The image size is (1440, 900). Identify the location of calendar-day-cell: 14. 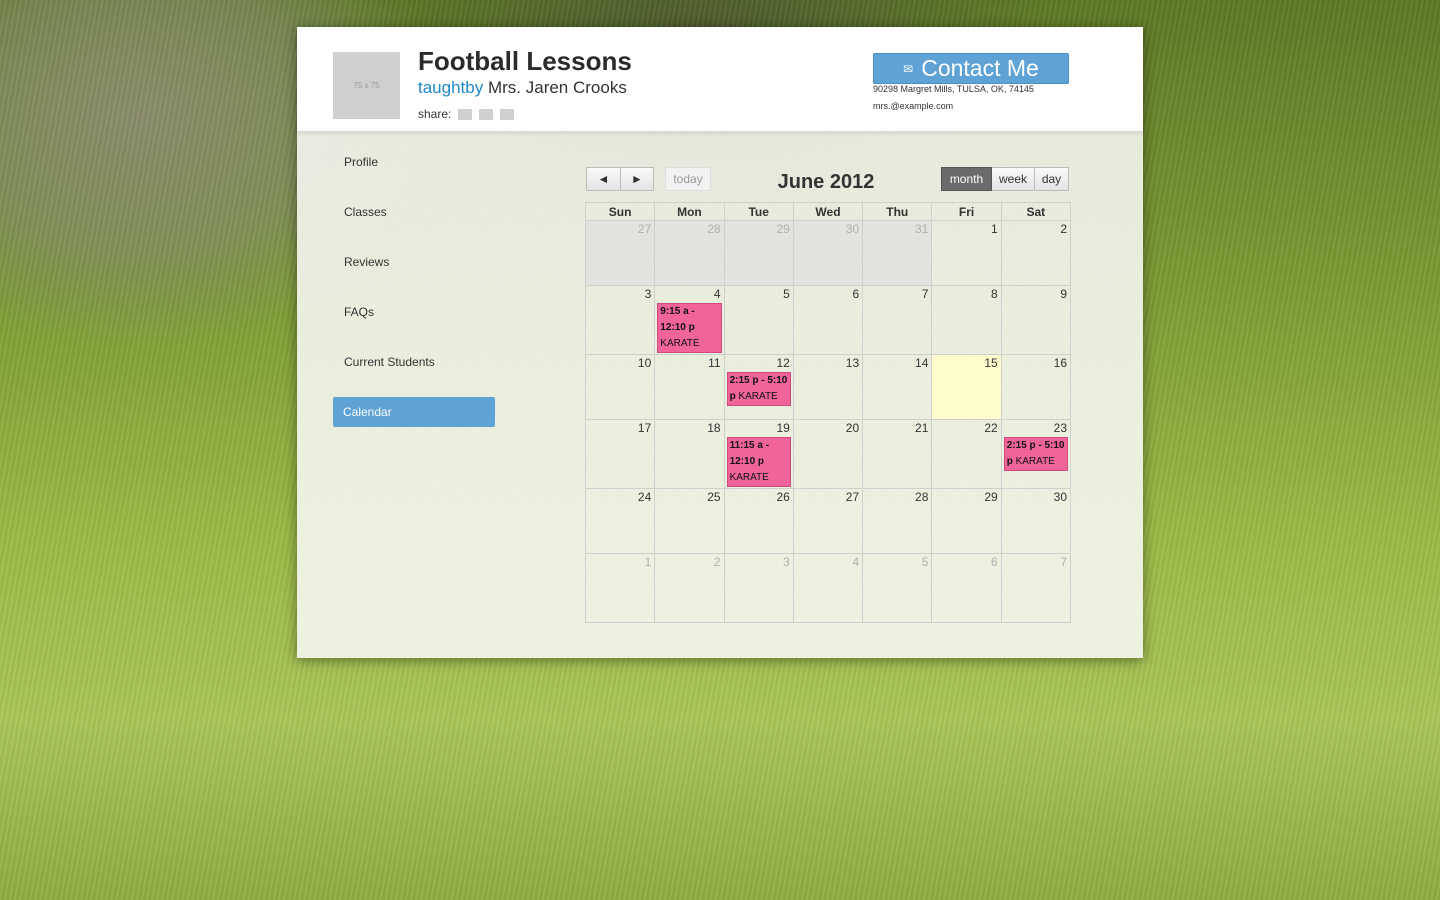
(897, 387).